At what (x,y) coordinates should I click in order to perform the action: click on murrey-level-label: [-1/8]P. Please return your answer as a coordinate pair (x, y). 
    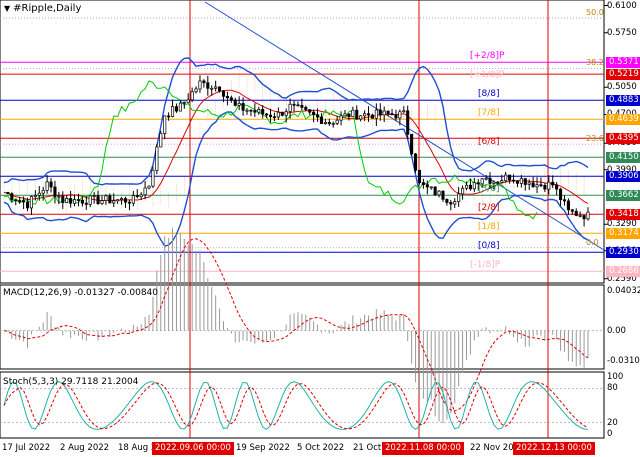
    Looking at the image, I should click on (485, 265).